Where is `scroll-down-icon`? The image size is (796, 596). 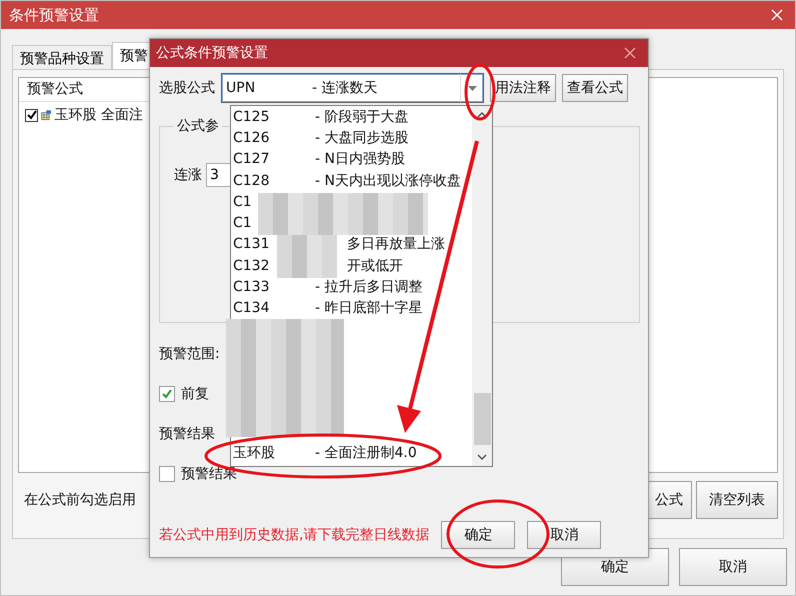 scroll-down-icon is located at coordinates (482, 457).